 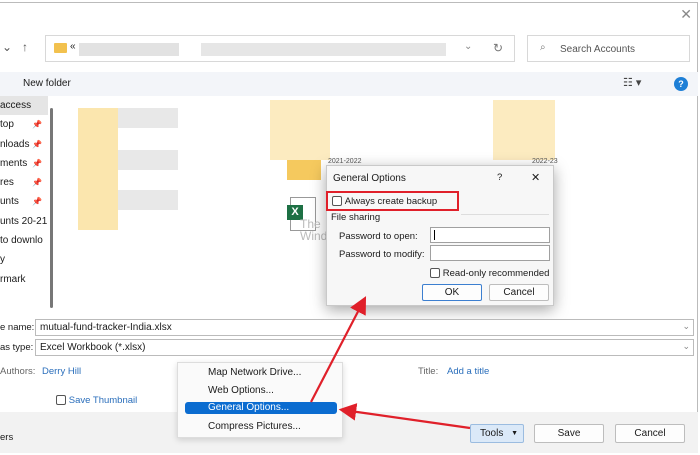 I want to click on arrow-to-menu, so click(x=404, y=416).